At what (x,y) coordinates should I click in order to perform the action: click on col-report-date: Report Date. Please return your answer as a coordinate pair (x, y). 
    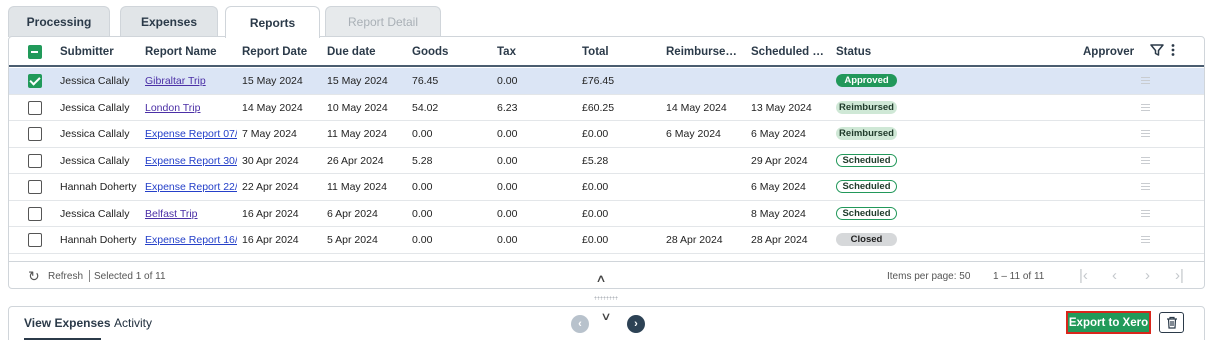
    Looking at the image, I should click on (274, 52).